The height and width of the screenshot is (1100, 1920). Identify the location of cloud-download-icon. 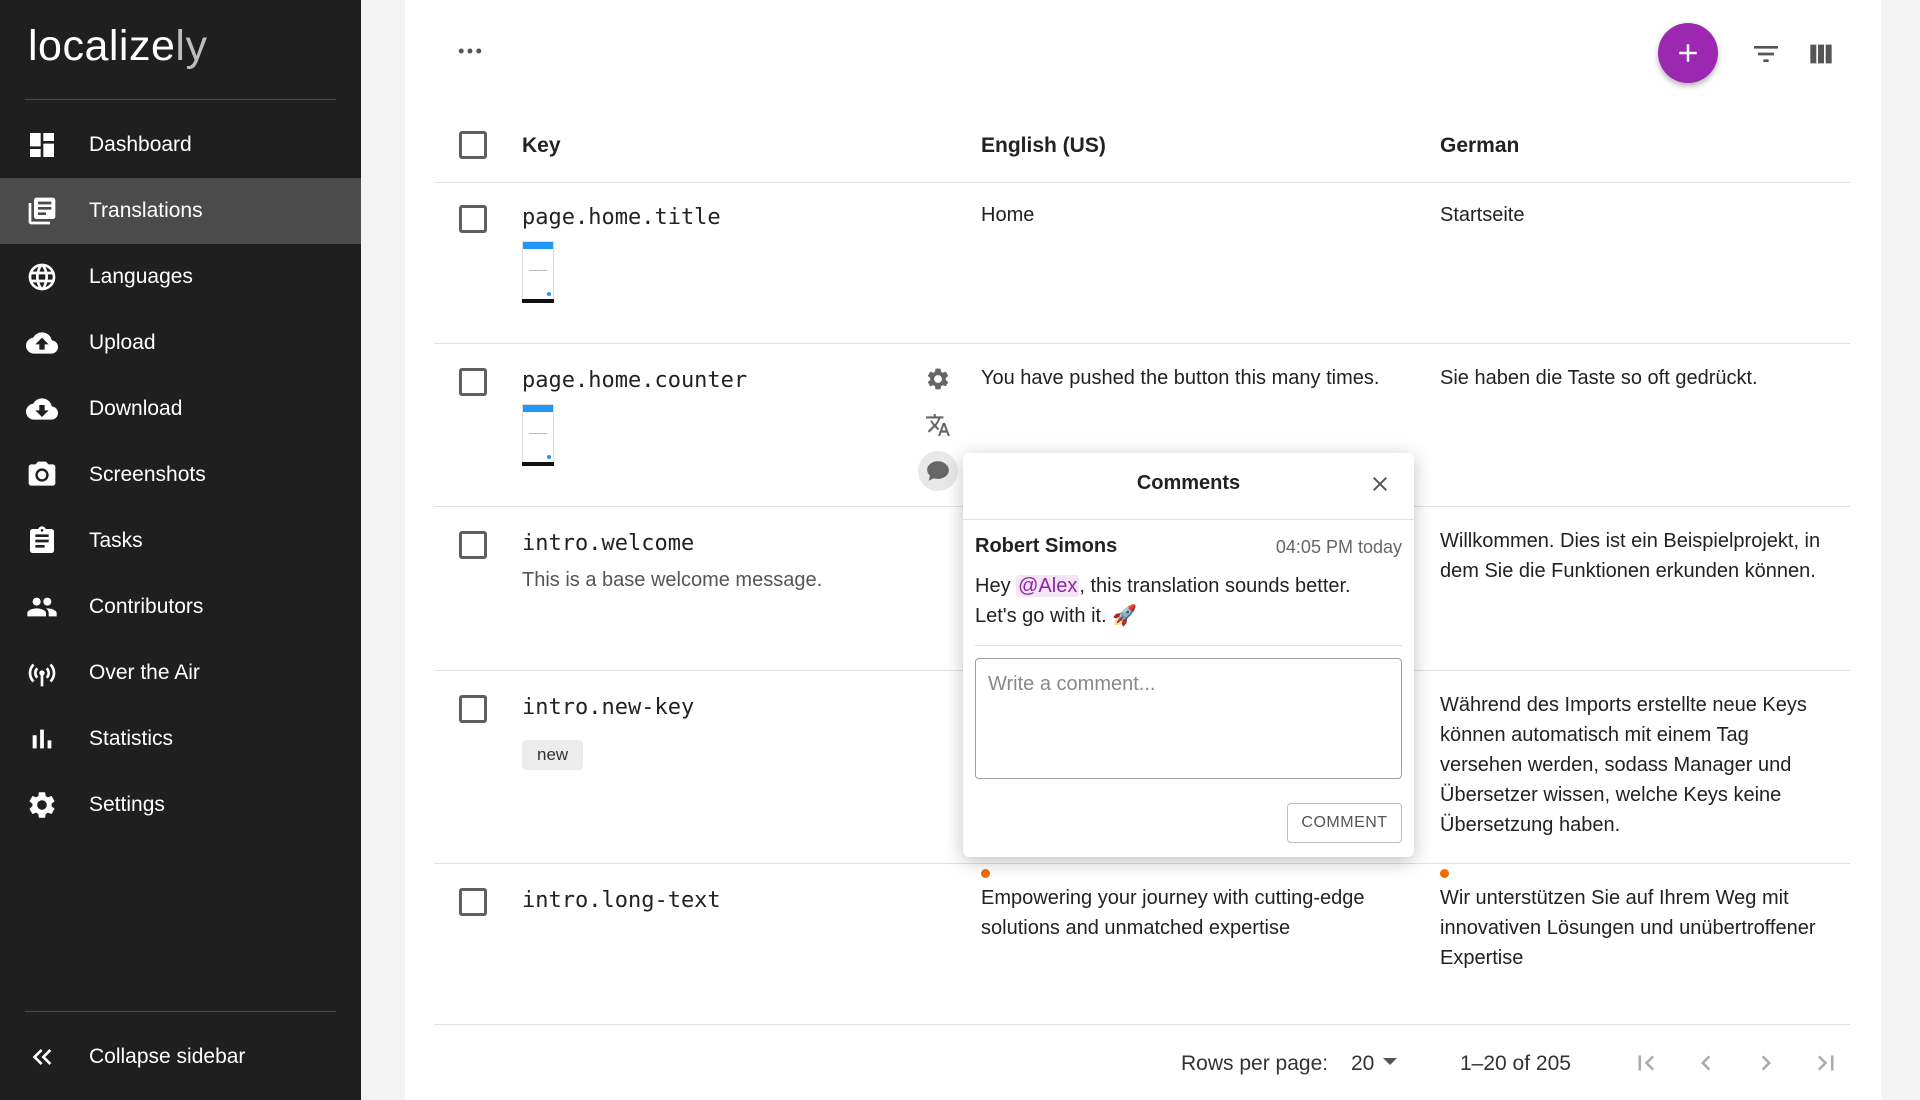
(42, 409).